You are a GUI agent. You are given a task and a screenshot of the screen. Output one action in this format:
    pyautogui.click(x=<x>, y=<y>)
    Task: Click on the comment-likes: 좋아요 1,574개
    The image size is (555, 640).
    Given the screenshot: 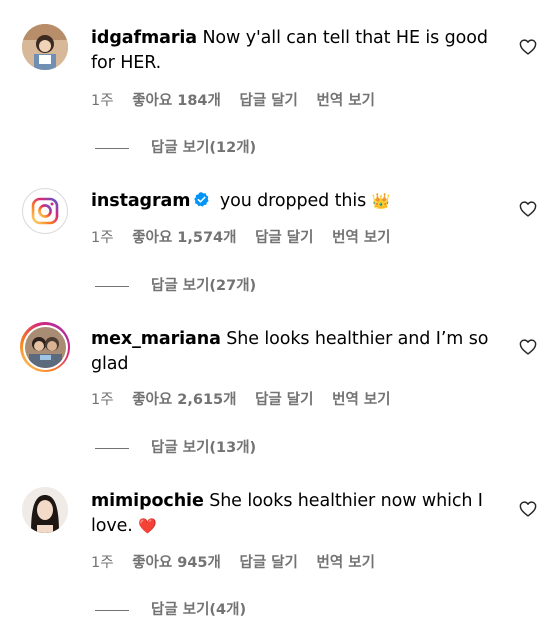 What is the action you would take?
    pyautogui.click(x=184, y=238)
    